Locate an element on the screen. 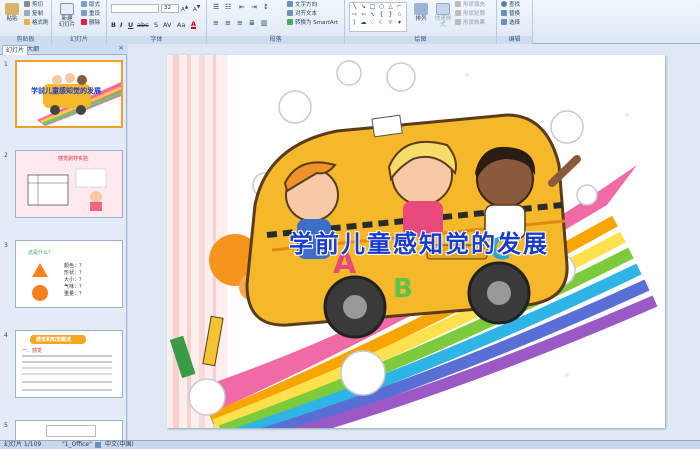  smartart-icon is located at coordinates (290, 22).